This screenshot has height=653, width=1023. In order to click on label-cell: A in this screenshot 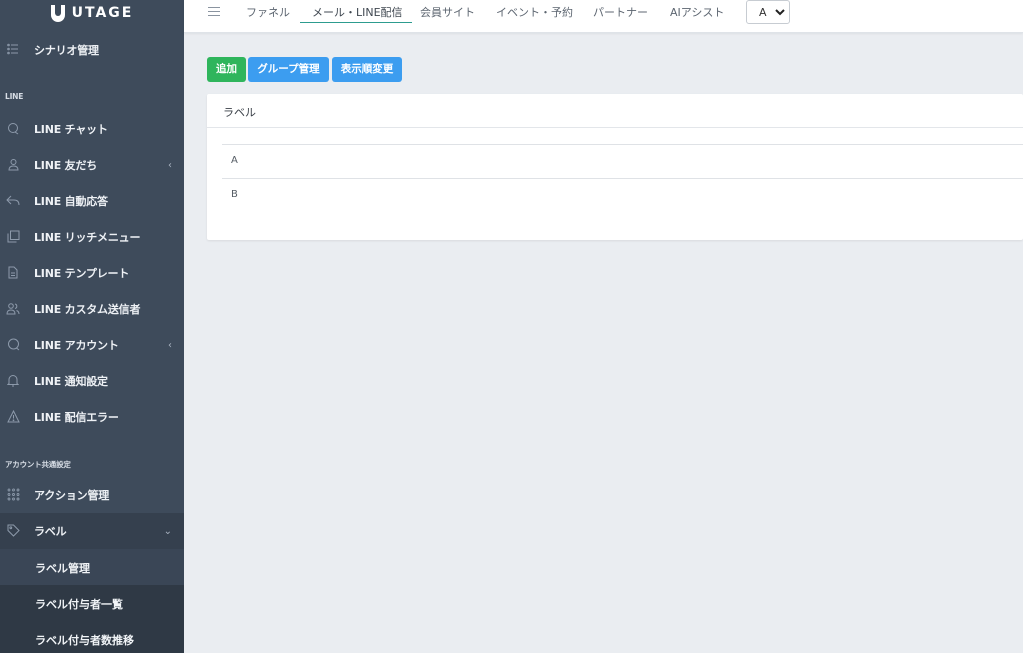, I will do `click(234, 160)`.